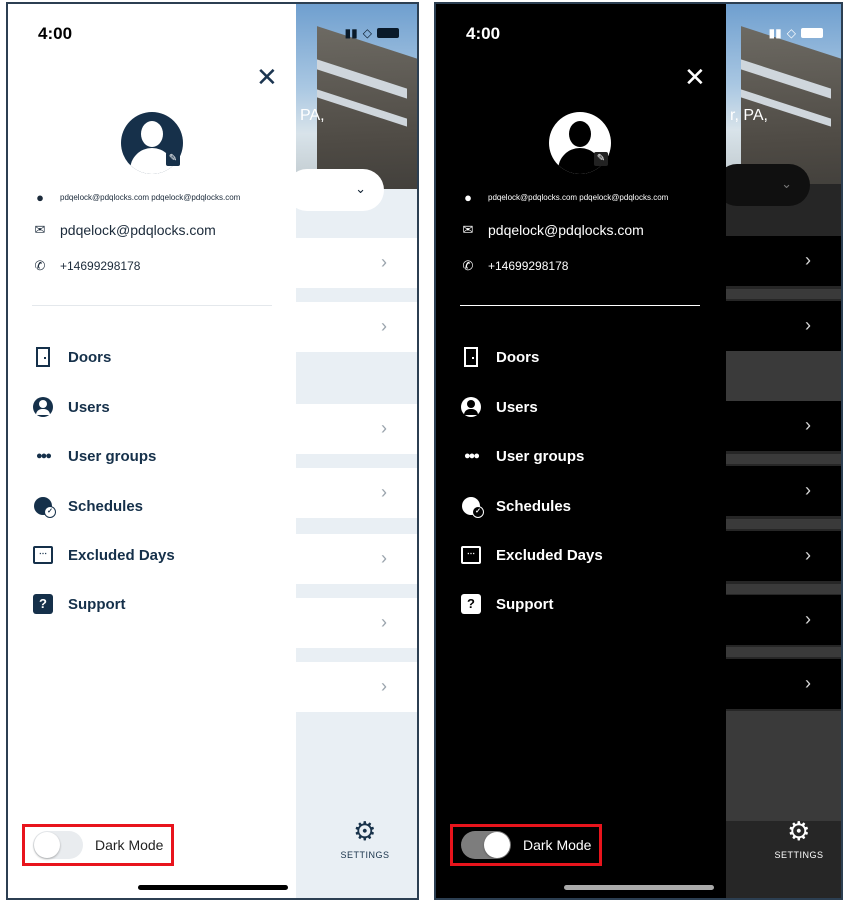 The image size is (843, 903). What do you see at coordinates (468, 265) in the screenshot?
I see `phone-icon: ✆` at bounding box center [468, 265].